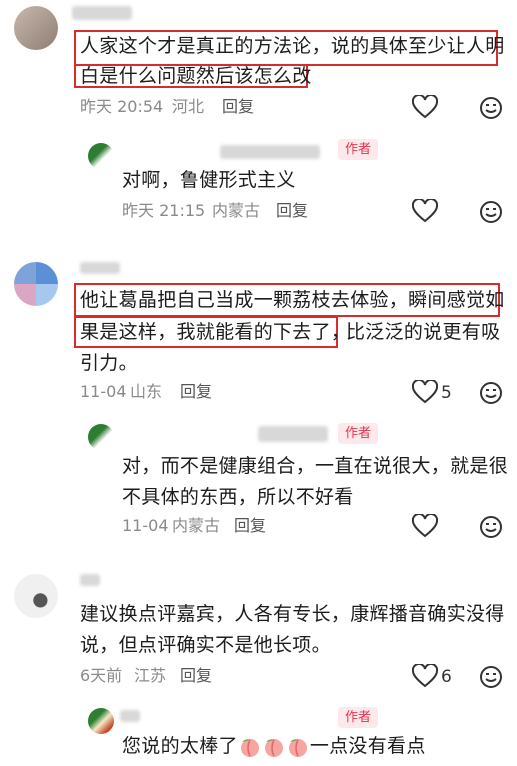  I want to click on comment-location: 河北, so click(188, 106).